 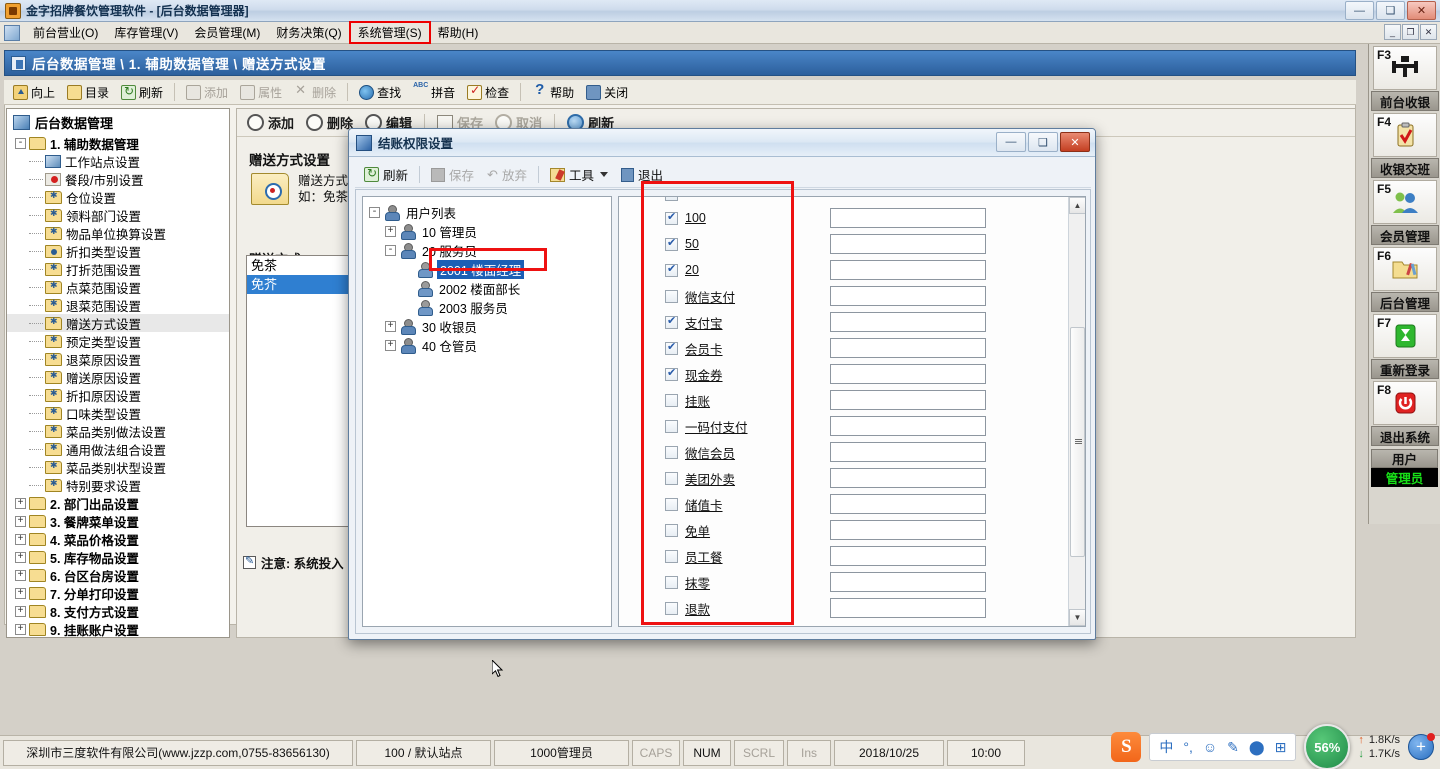 I want to click on sidebar-item-reservation-type: 预定类型设置, so click(x=118, y=341).